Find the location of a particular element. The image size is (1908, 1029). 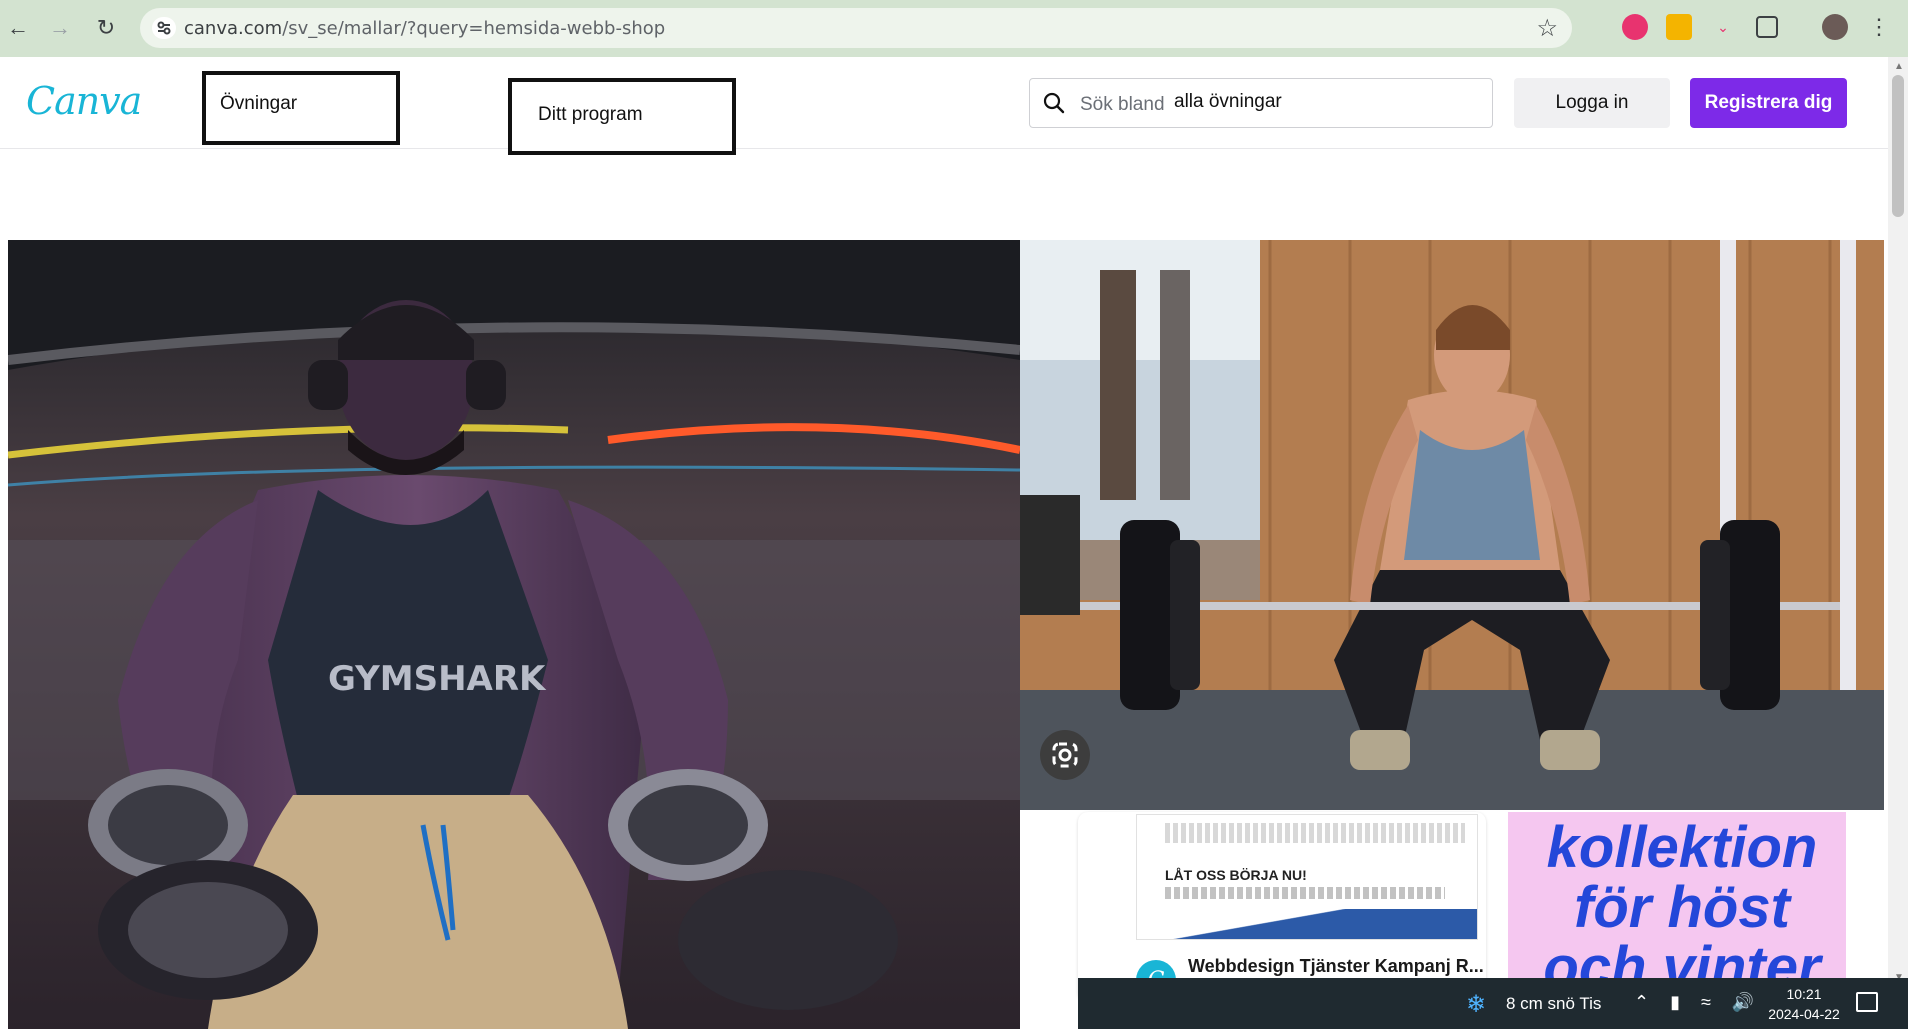

url-path: /sv_se/mallar/?query=hemsida-webb-shop is located at coordinates (474, 28).